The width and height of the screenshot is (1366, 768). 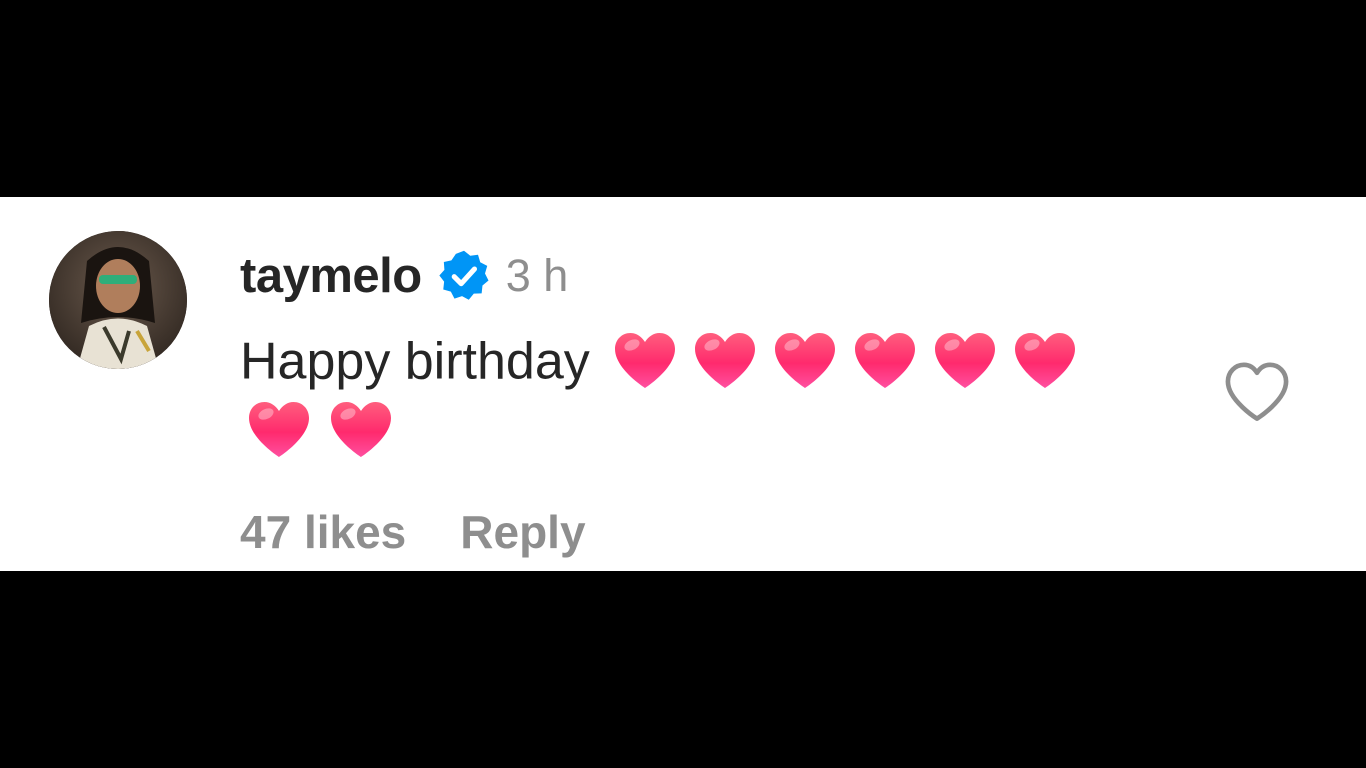 I want to click on heart-emoji-group, so click(x=841, y=359).